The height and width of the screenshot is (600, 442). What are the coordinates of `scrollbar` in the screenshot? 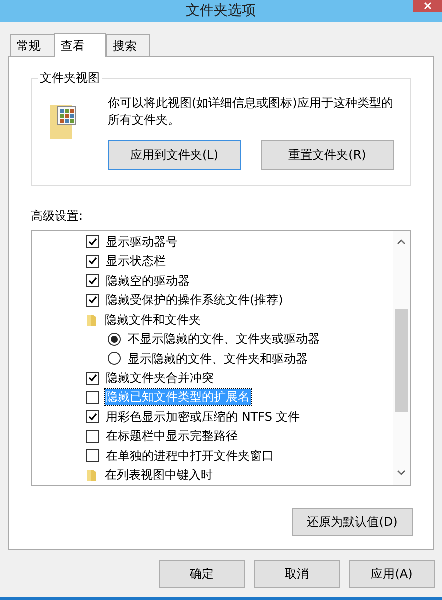 It's located at (401, 358).